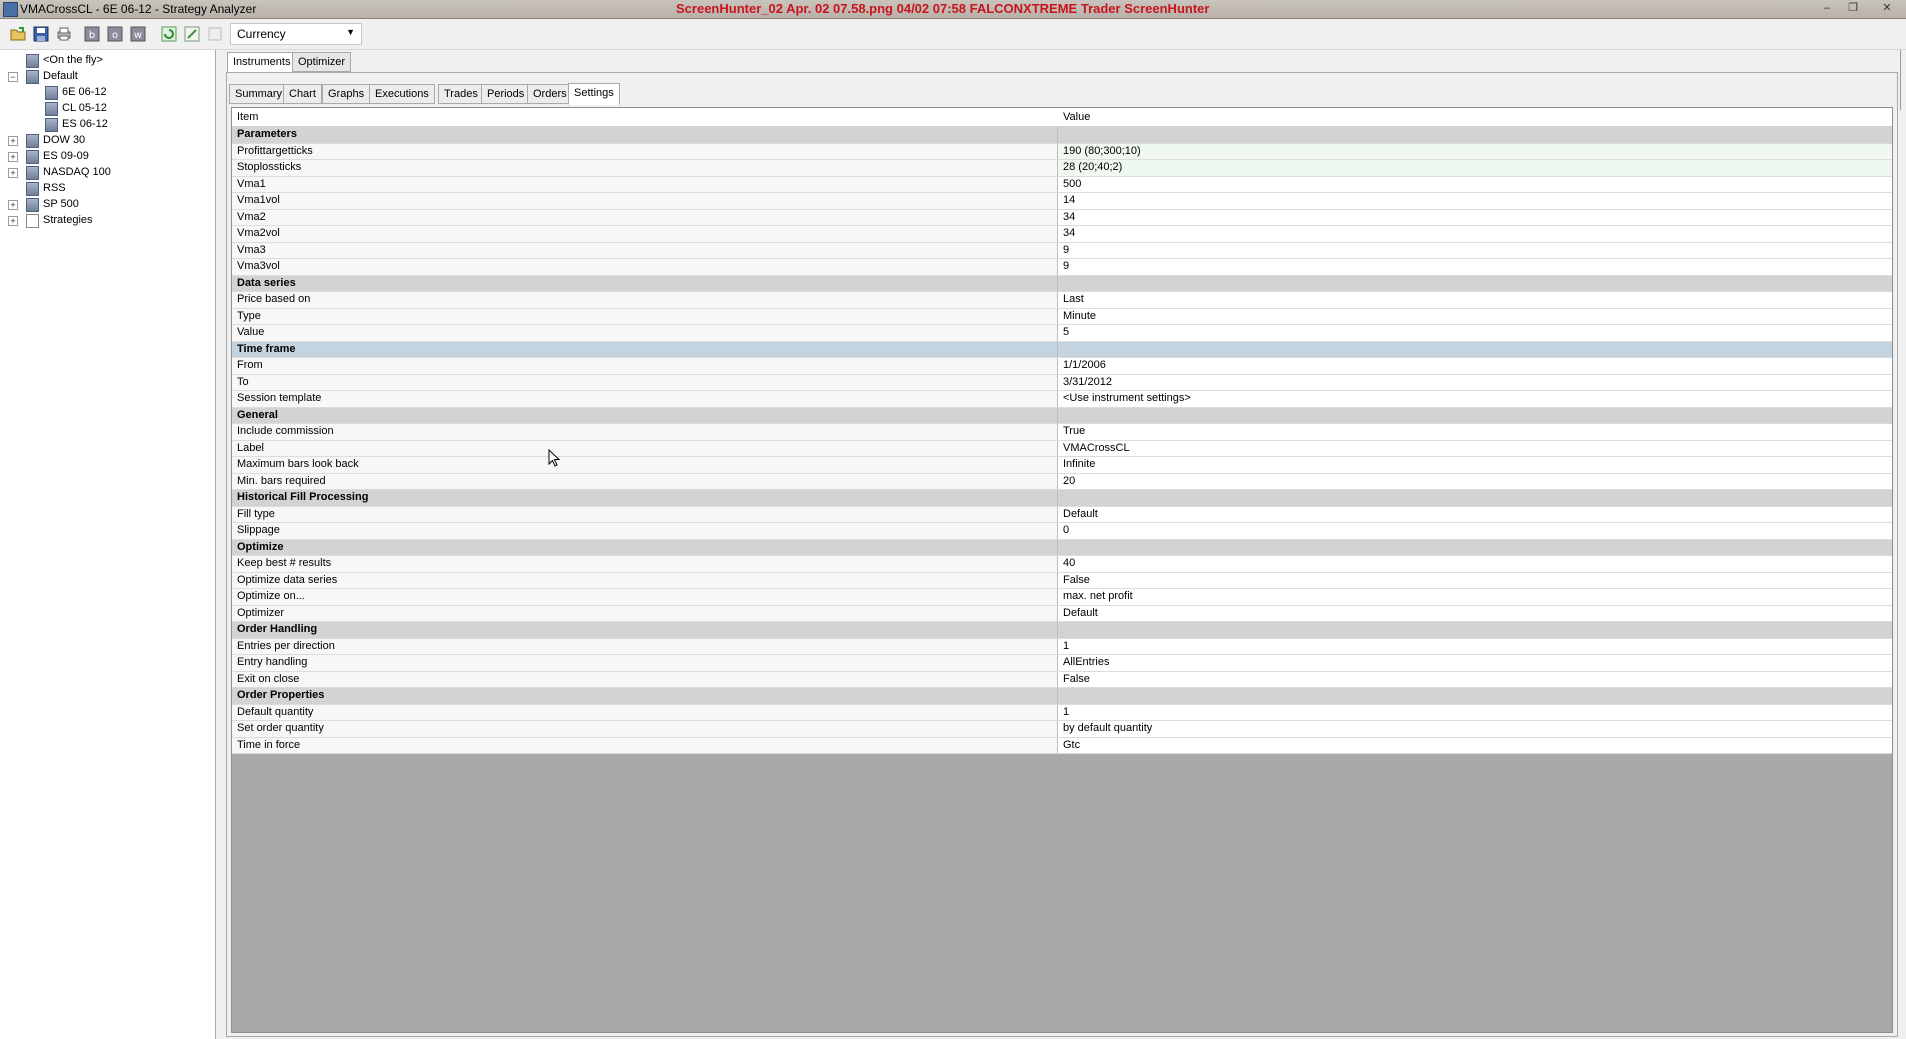  What do you see at coordinates (1475, 168) in the screenshot?
I see `value-cell: 28 (20;40;2)` at bounding box center [1475, 168].